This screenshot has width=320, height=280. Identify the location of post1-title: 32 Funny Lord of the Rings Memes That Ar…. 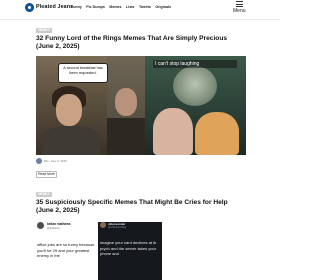
(141, 43).